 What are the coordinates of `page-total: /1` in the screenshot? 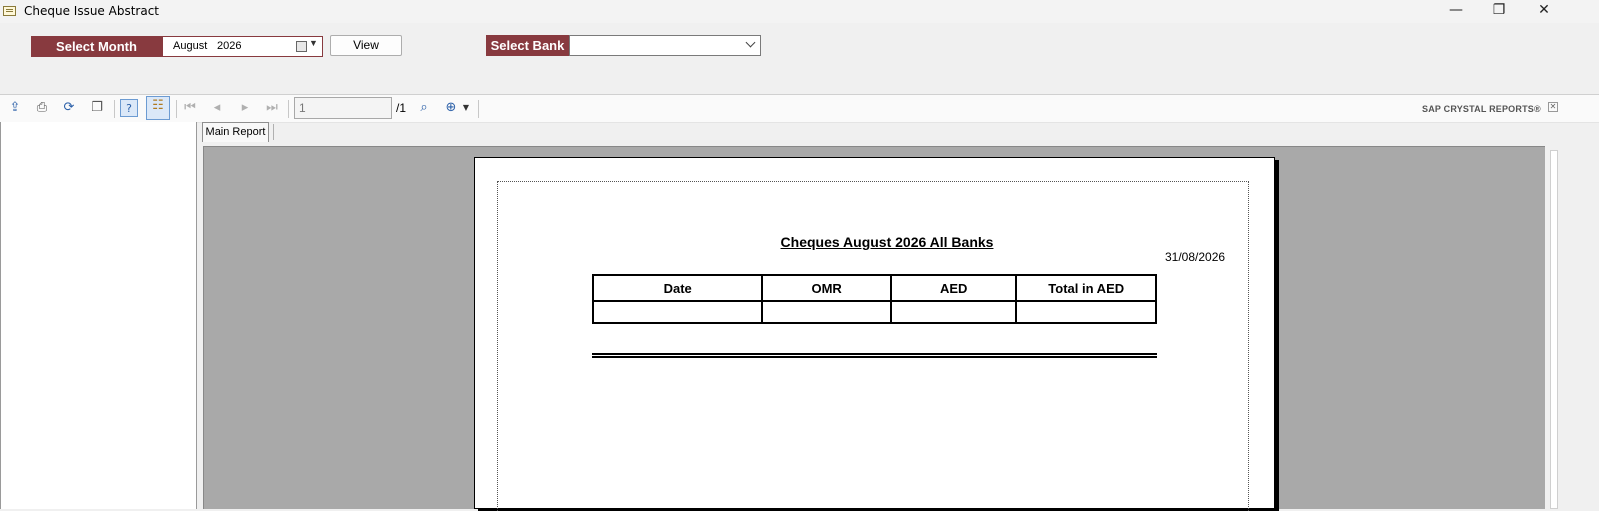 It's located at (401, 108).